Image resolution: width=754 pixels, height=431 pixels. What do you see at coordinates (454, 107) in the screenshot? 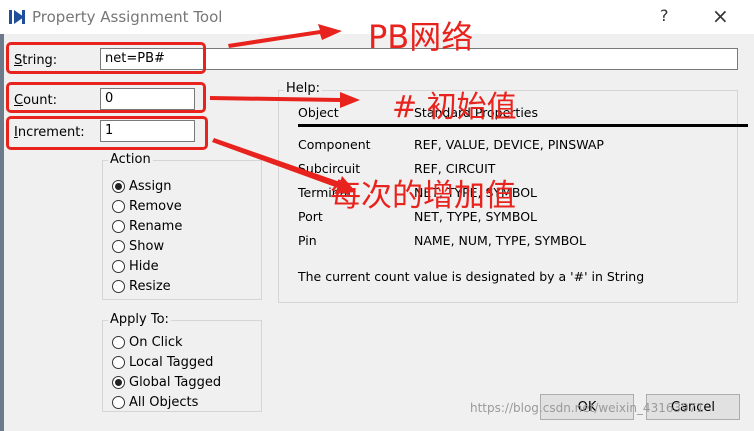
I see `count-annotation: # 初始值` at bounding box center [454, 107].